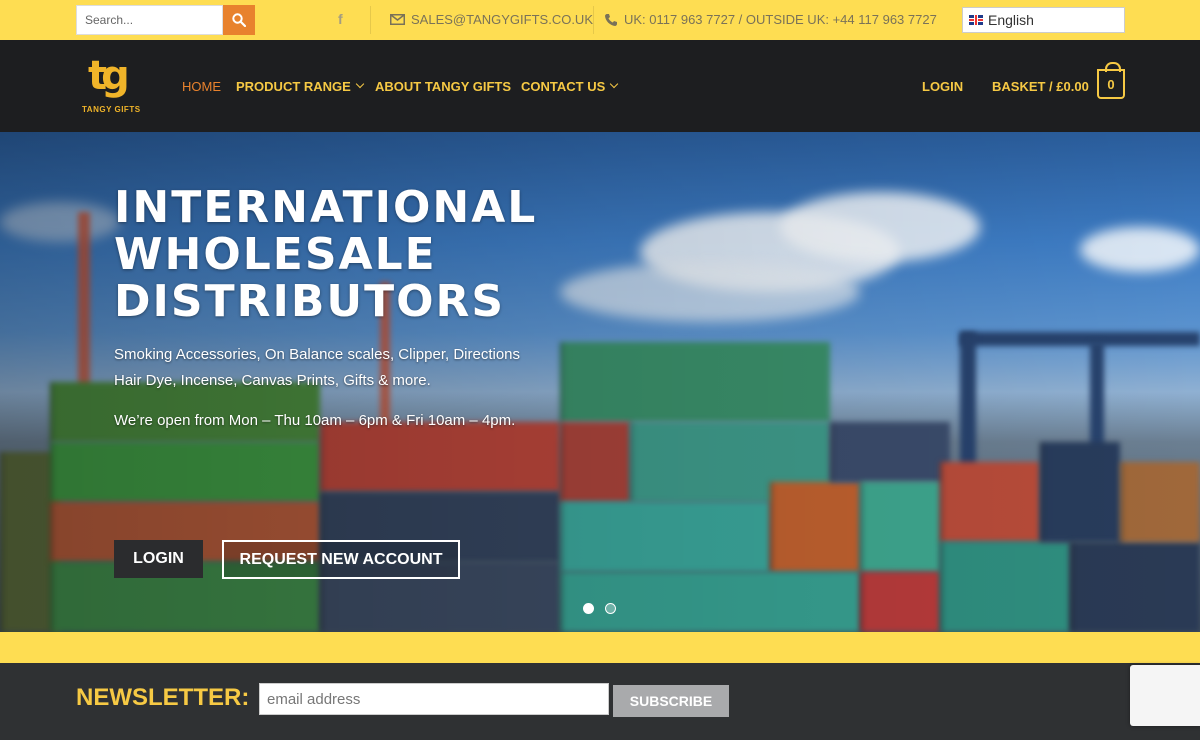 The image size is (1200, 740). I want to click on search-form, so click(165, 20).